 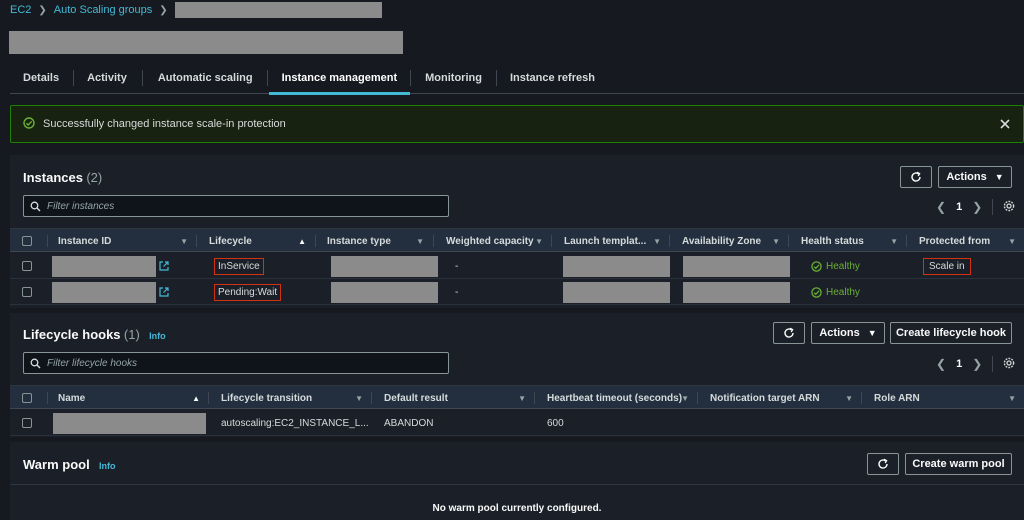 I want to click on col-default-result: Default result ▼, so click(x=459, y=398).